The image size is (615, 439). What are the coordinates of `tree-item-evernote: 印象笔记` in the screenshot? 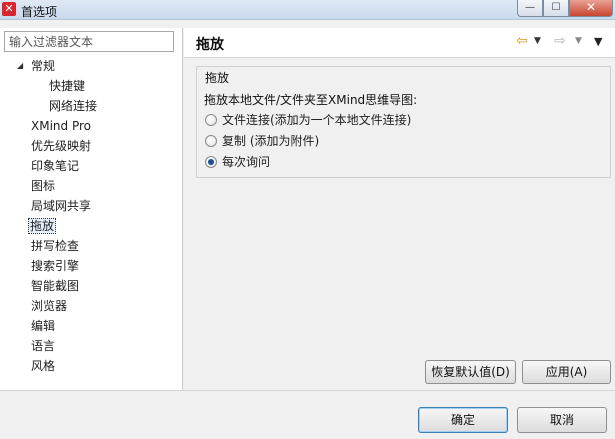 It's located at (55, 166).